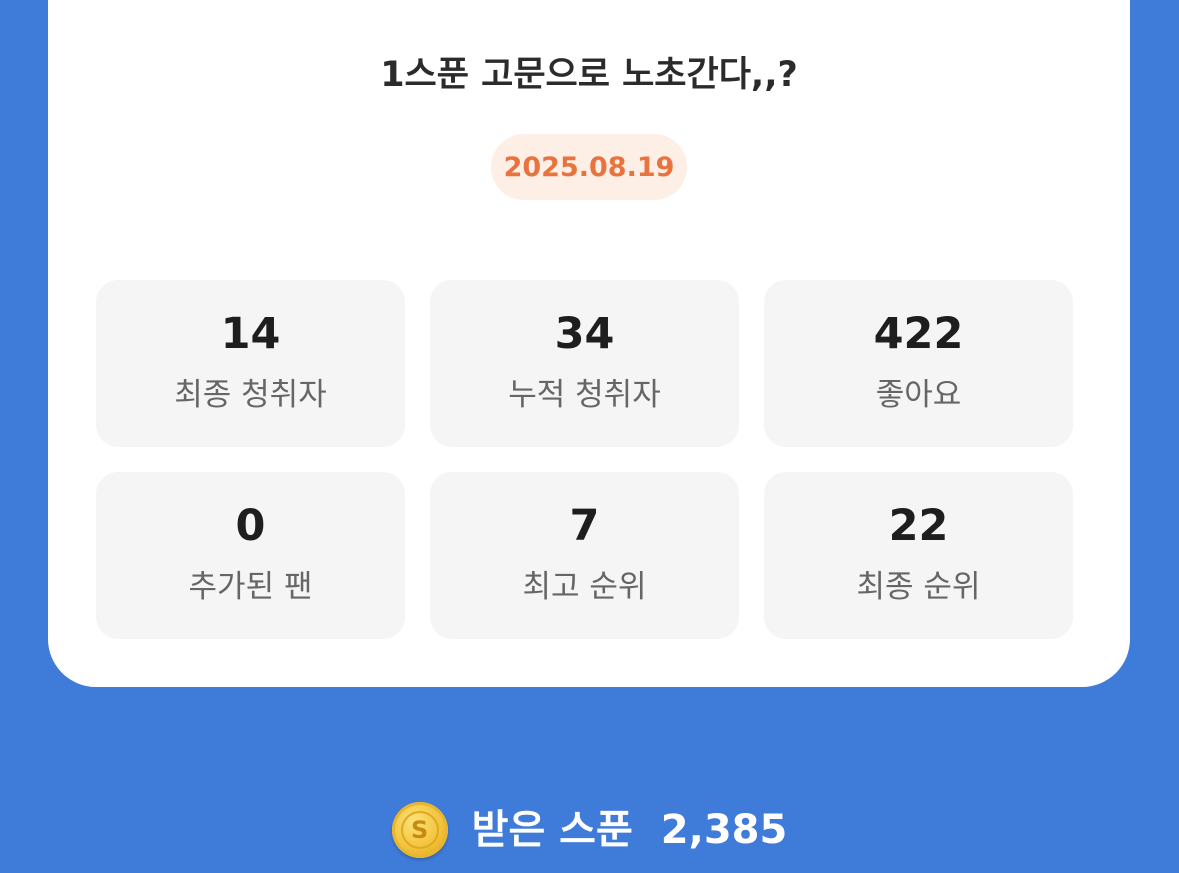  What do you see at coordinates (584, 555) in the screenshot?
I see `stat-best-rank: 7 최고 순위` at bounding box center [584, 555].